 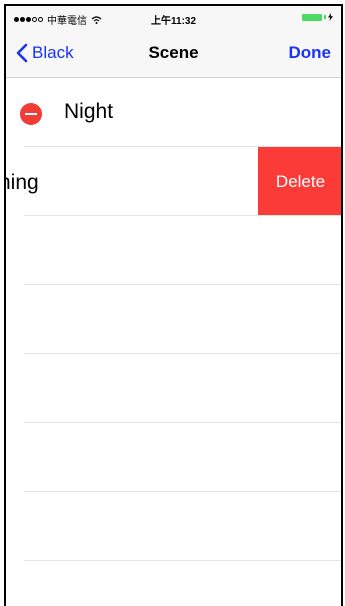 I want to click on signal-strength-icon, so click(x=28, y=19).